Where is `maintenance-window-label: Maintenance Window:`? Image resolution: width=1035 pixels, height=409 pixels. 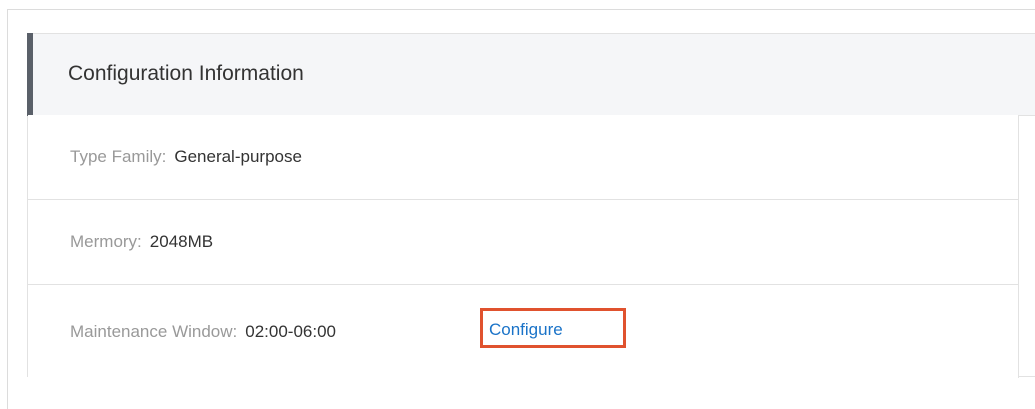 maintenance-window-label: Maintenance Window: is located at coordinates (154, 331).